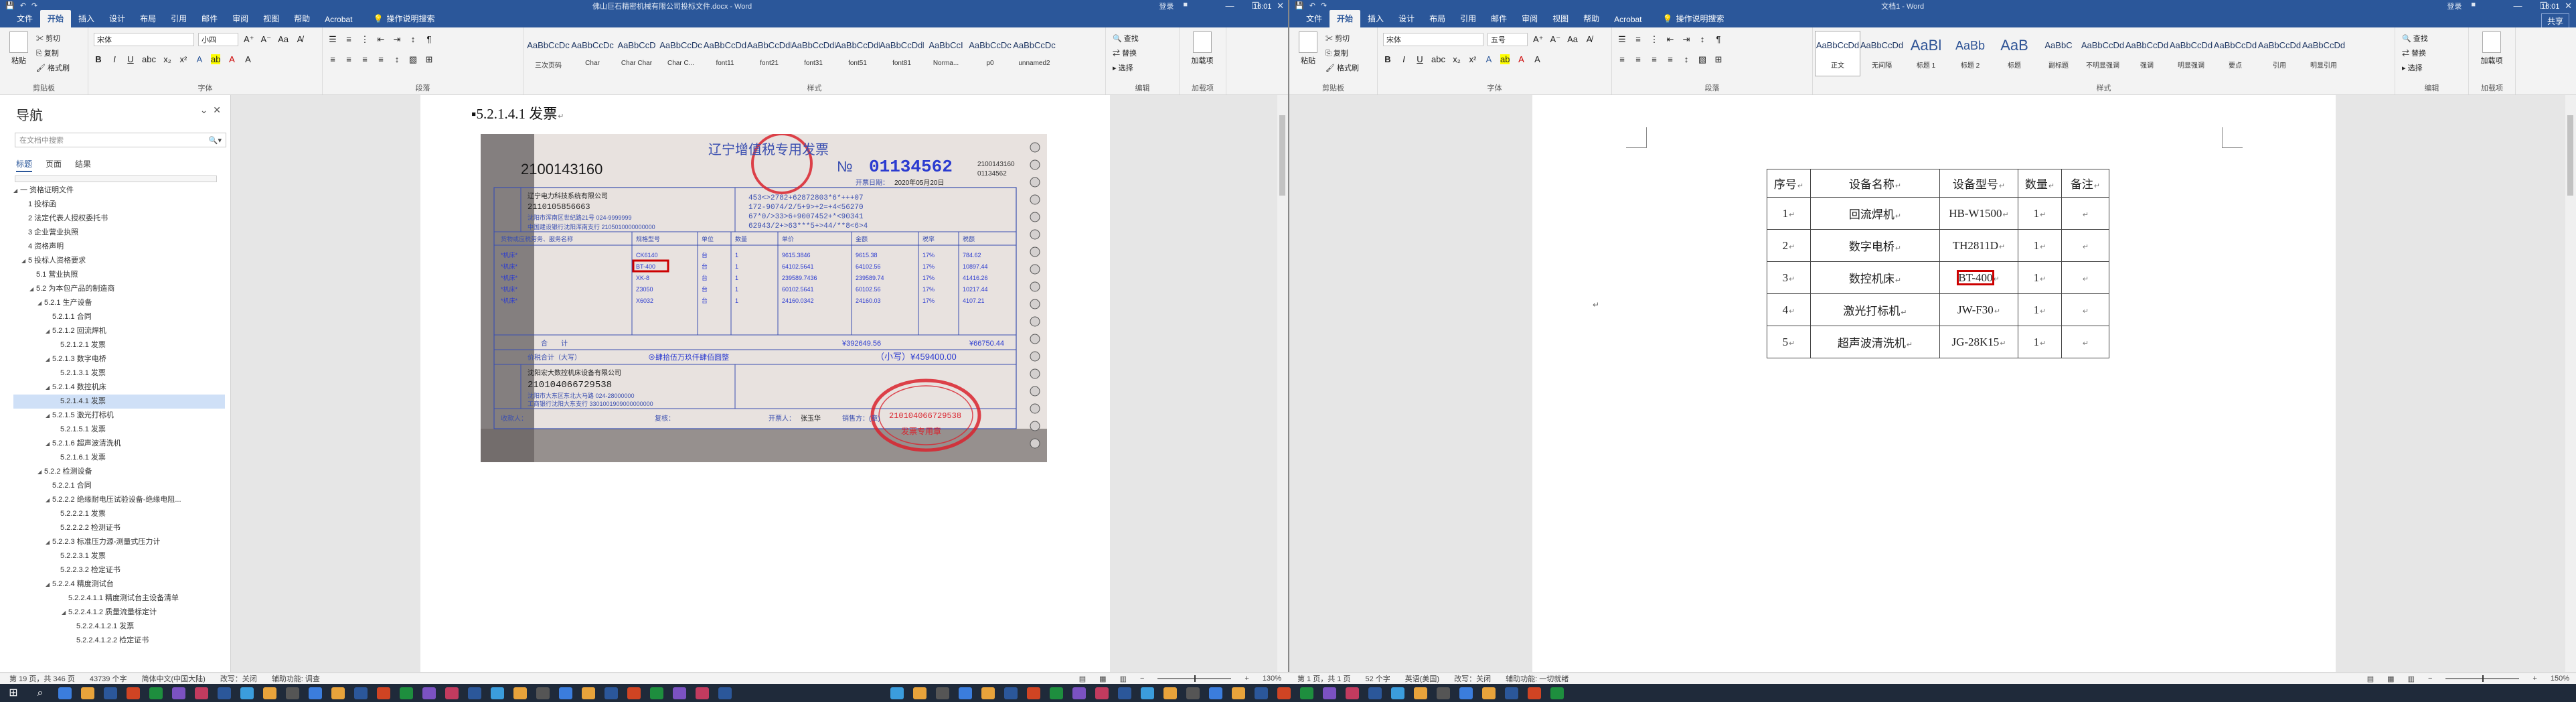  Describe the element at coordinates (2570, 155) in the screenshot. I see `scrollbar-thumb` at that location.